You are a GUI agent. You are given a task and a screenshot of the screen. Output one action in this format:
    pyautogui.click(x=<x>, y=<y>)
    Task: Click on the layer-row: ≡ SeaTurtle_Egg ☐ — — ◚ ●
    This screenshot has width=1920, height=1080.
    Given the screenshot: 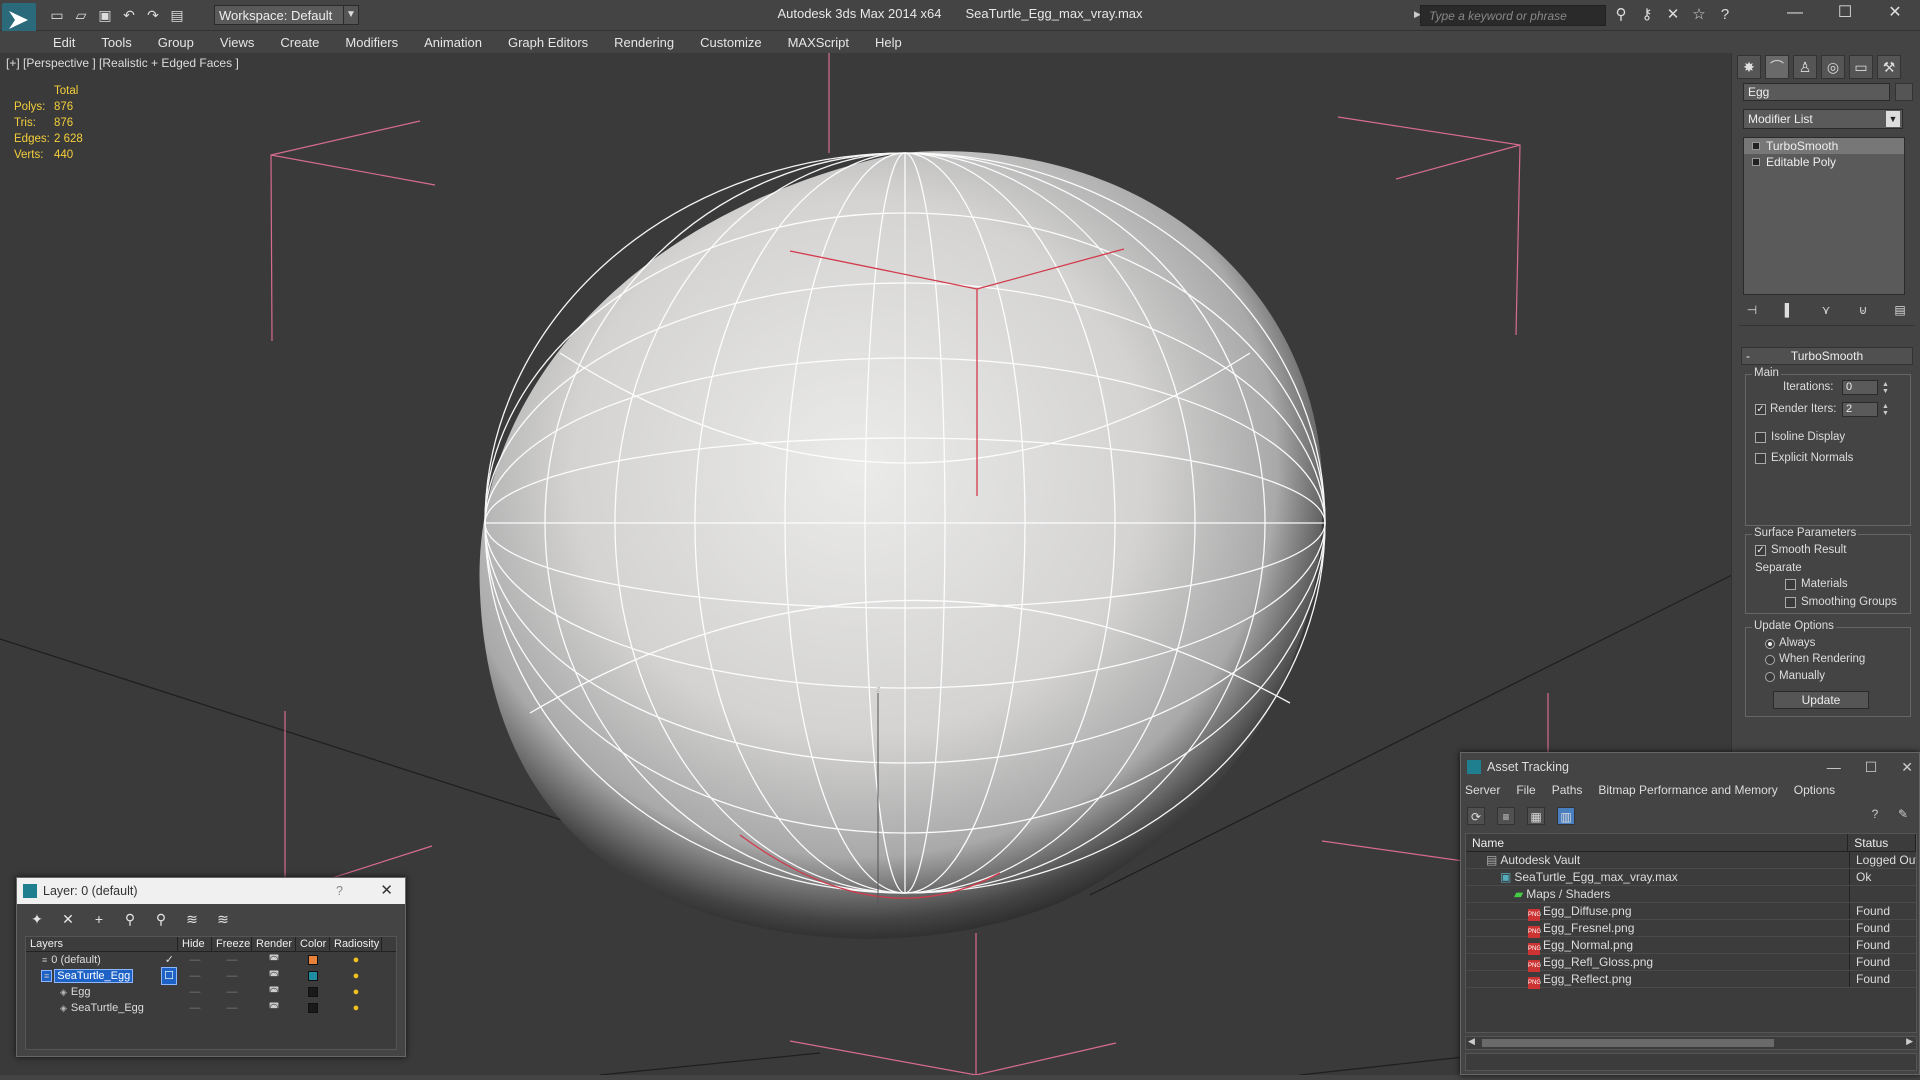 What is the action you would take?
    pyautogui.click(x=211, y=976)
    